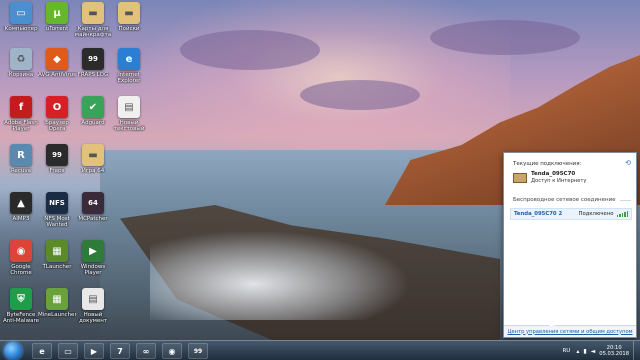 The width and height of the screenshot is (640, 360). I want to click on document-icon: ▤, so click(93, 299).